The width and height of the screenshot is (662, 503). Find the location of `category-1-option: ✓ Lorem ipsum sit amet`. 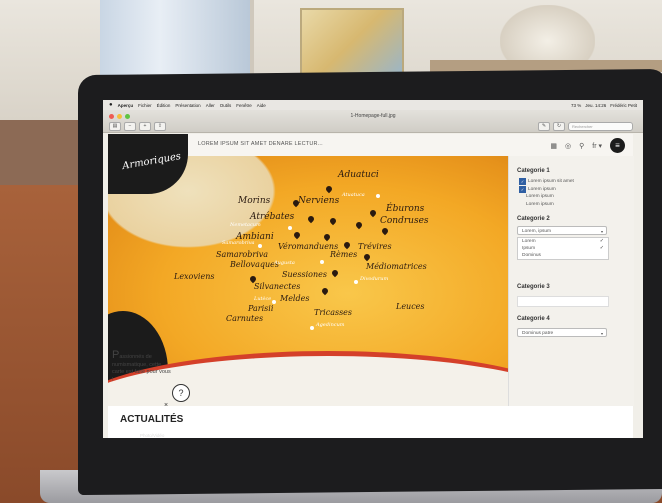

category-1-option: ✓ Lorem ipsum sit amet is located at coordinates (546, 181).